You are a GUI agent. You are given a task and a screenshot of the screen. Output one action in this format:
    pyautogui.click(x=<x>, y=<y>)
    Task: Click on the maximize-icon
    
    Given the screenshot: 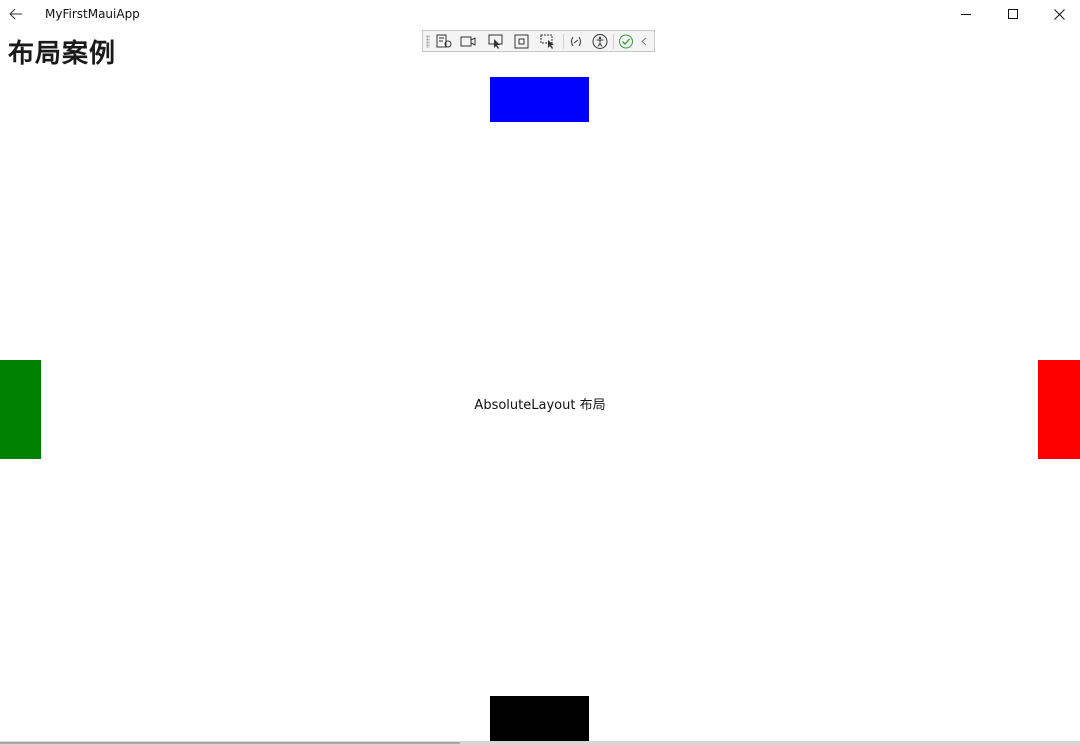 What is the action you would take?
    pyautogui.click(x=1013, y=14)
    